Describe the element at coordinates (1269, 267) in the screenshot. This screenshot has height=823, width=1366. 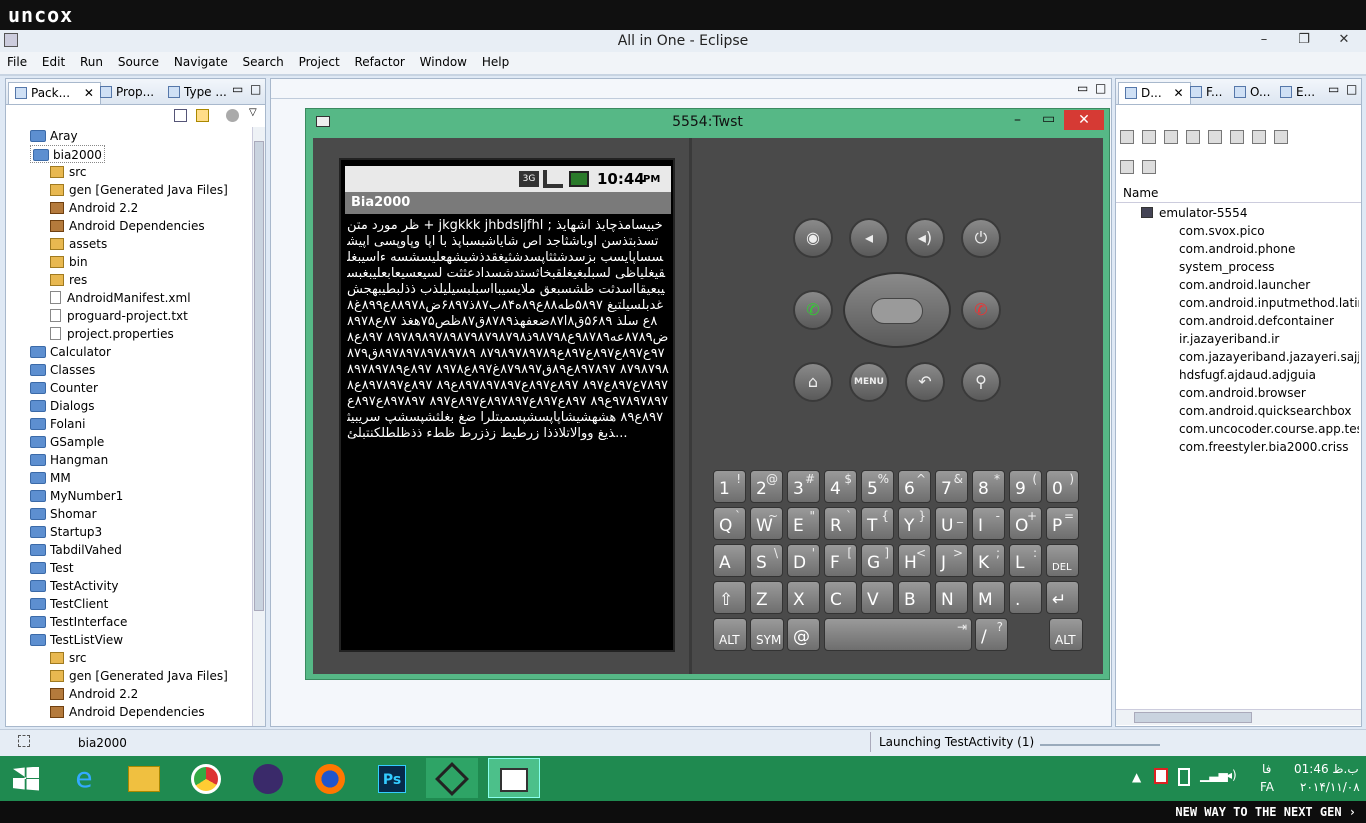
I see `process-row: system_process` at that location.